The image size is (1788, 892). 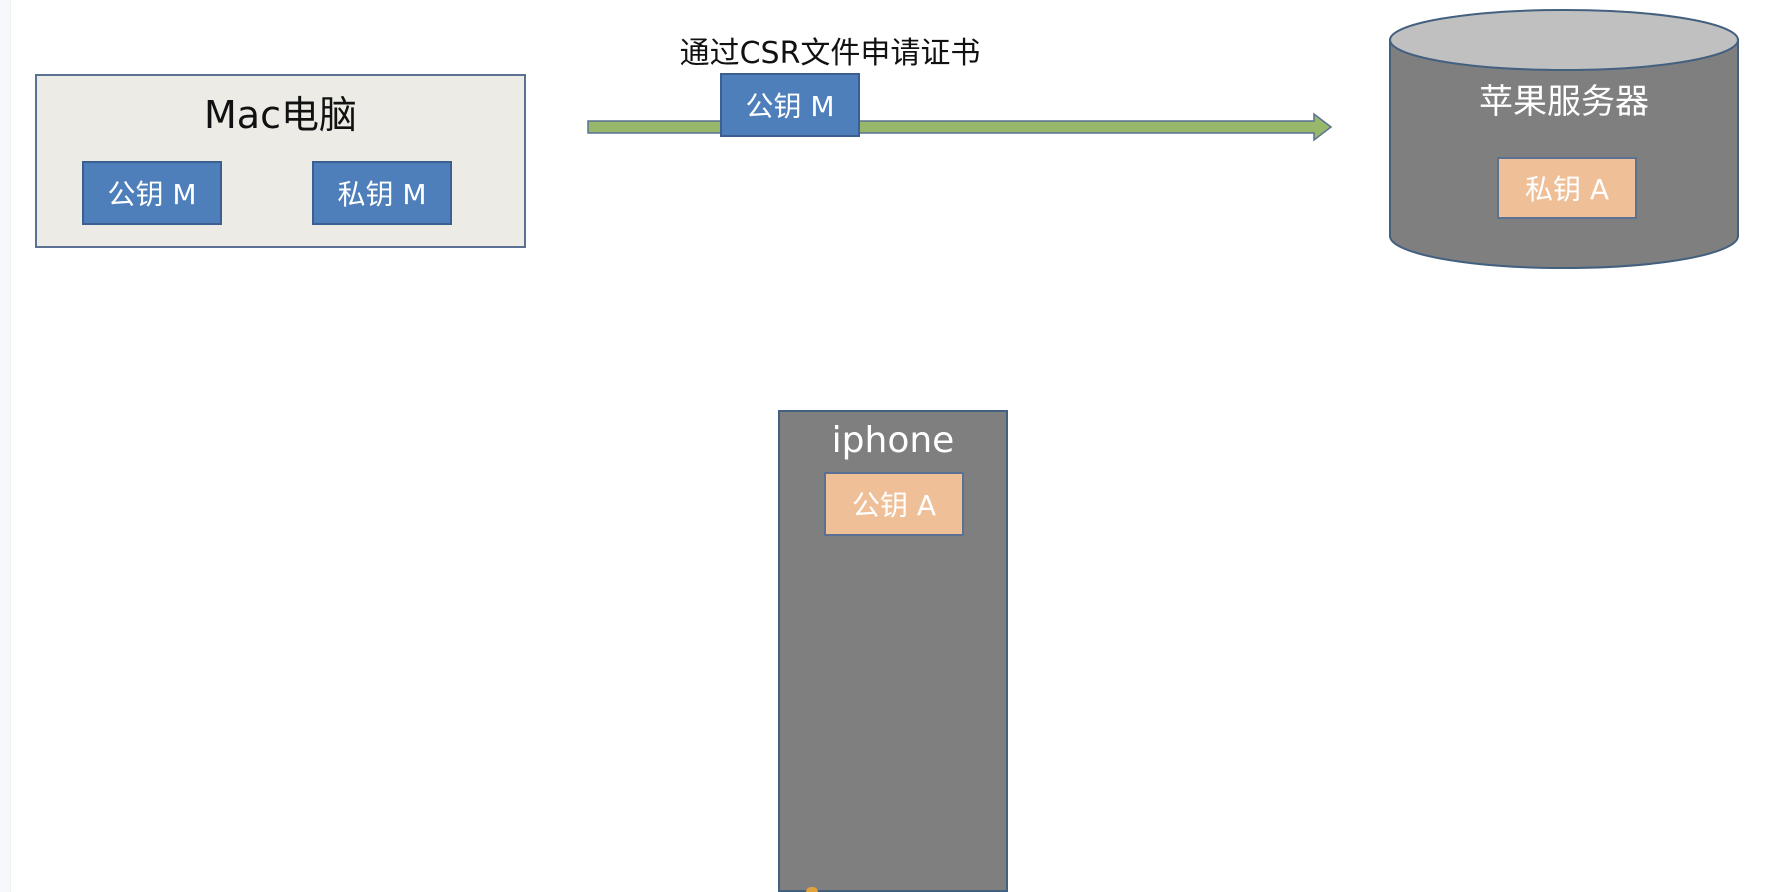 I want to click on transfer-public-key: 公钥 M, so click(x=790, y=105).